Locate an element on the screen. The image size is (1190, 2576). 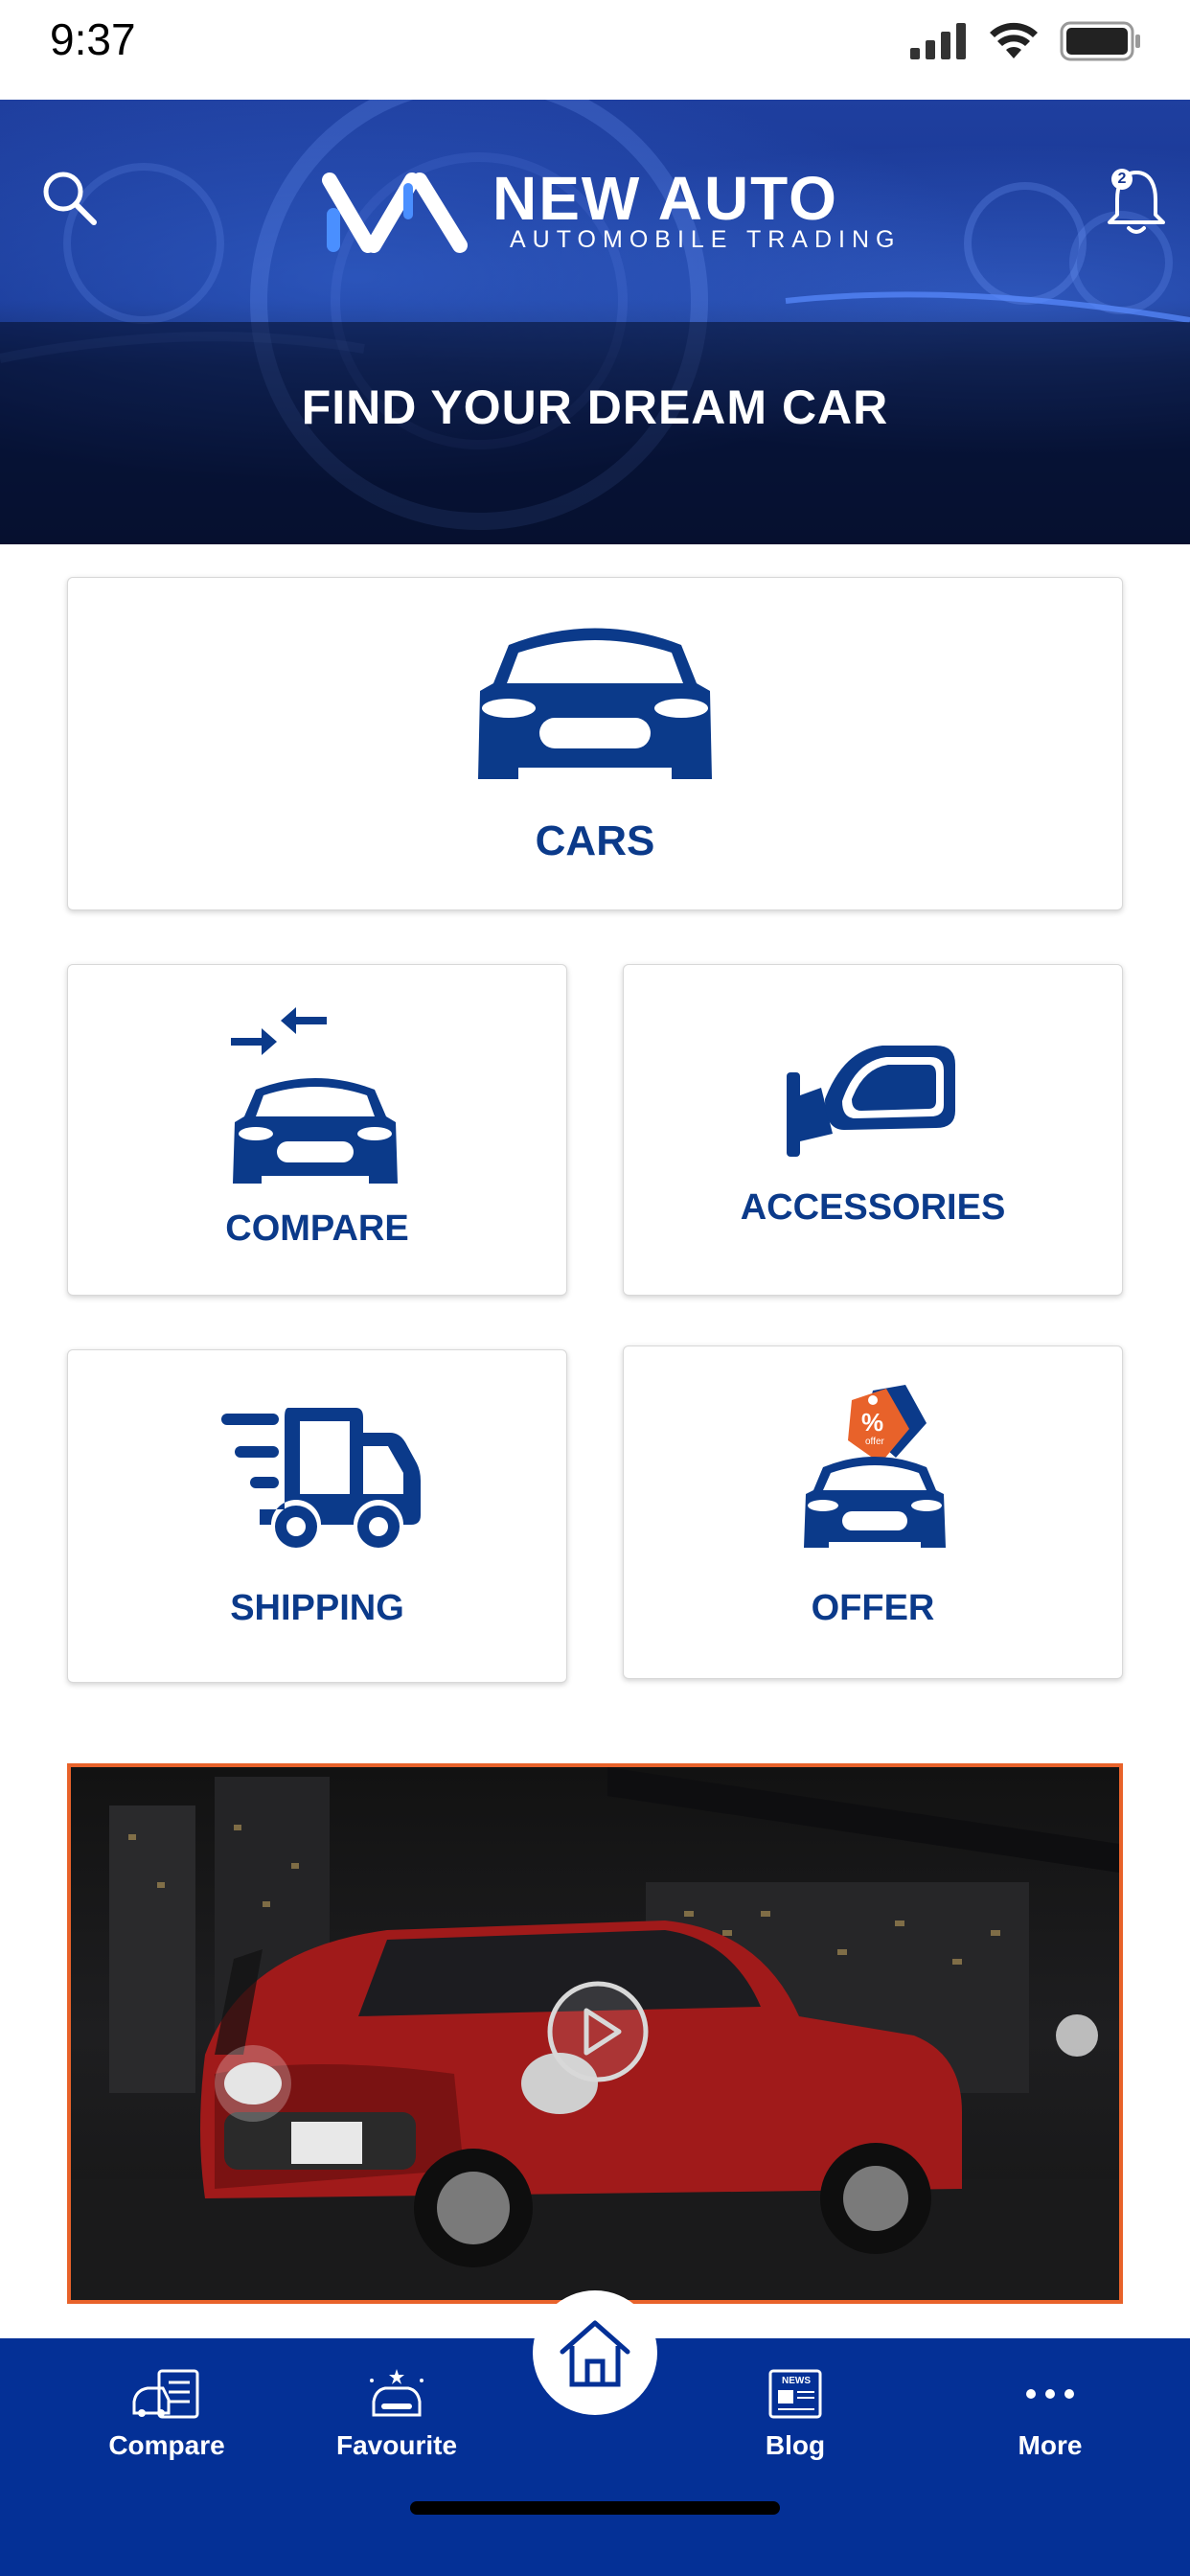
offer-car-icon is located at coordinates (875, 1502).